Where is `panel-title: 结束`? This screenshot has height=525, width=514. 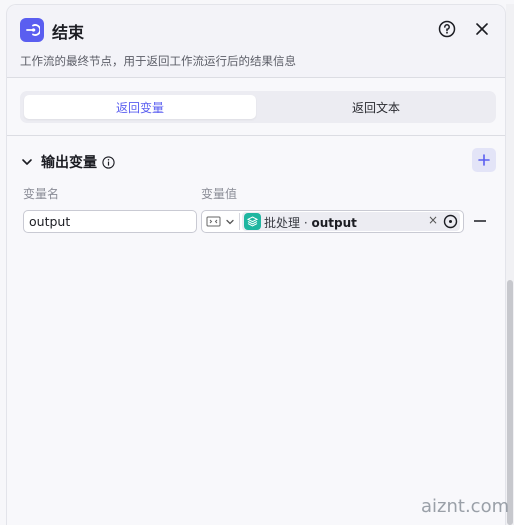 panel-title: 结束 is located at coordinates (68, 32).